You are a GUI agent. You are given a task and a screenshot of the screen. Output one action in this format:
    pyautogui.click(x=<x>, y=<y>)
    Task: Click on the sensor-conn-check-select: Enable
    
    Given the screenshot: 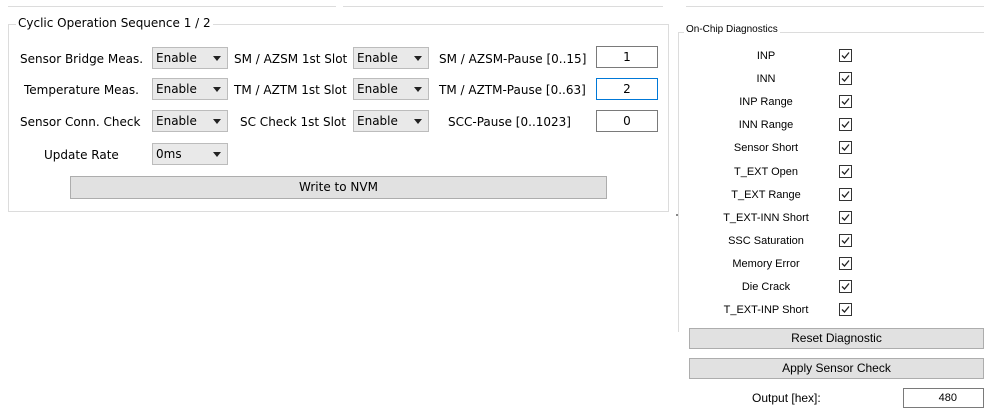 What is the action you would take?
    pyautogui.click(x=190, y=121)
    